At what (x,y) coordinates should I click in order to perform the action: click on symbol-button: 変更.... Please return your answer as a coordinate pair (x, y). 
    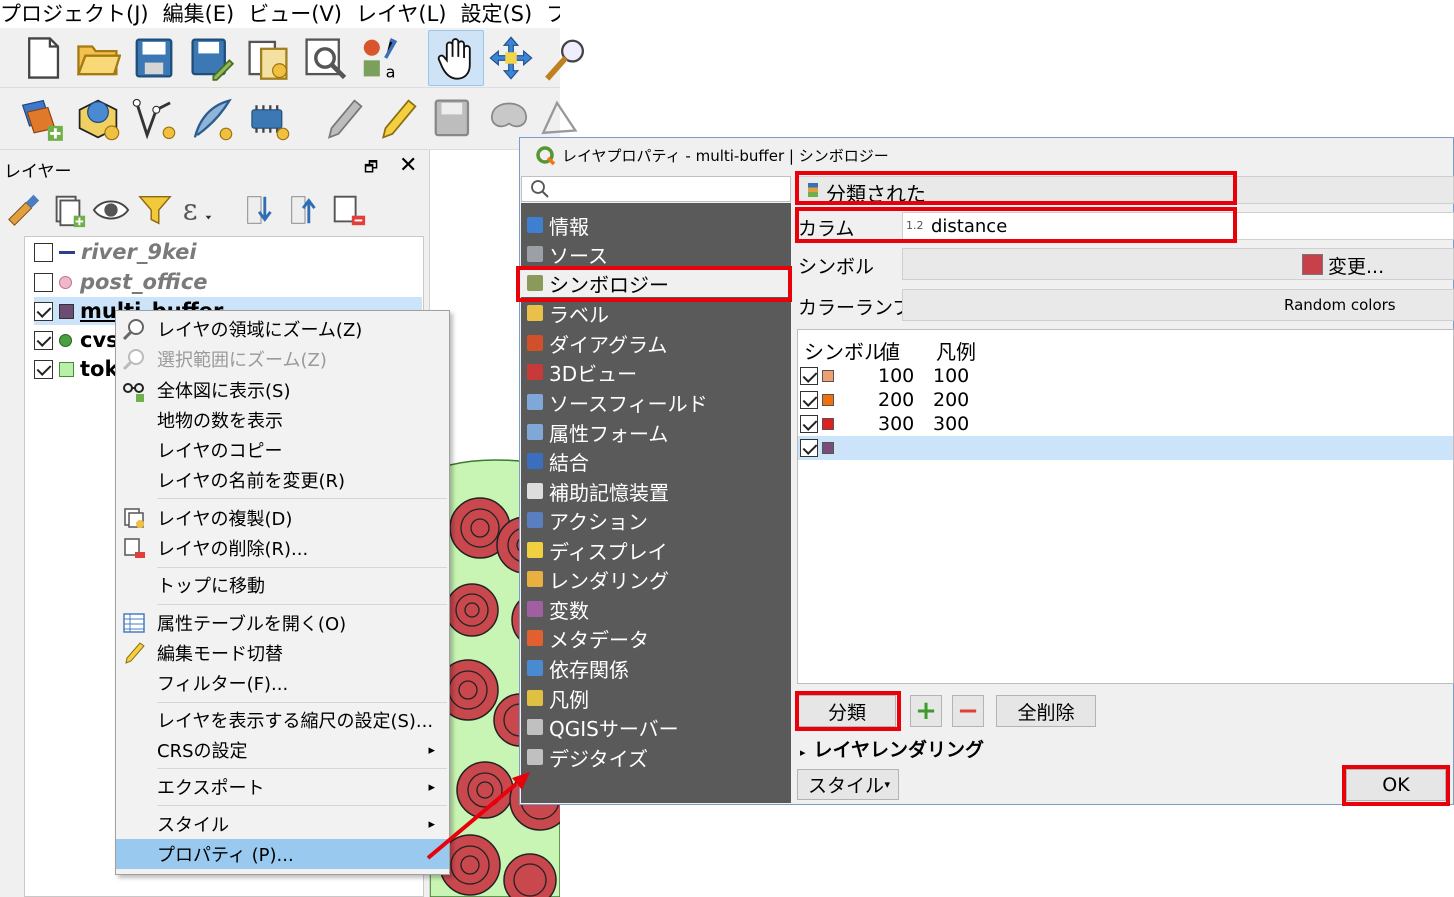
    Looking at the image, I should click on (1178, 264).